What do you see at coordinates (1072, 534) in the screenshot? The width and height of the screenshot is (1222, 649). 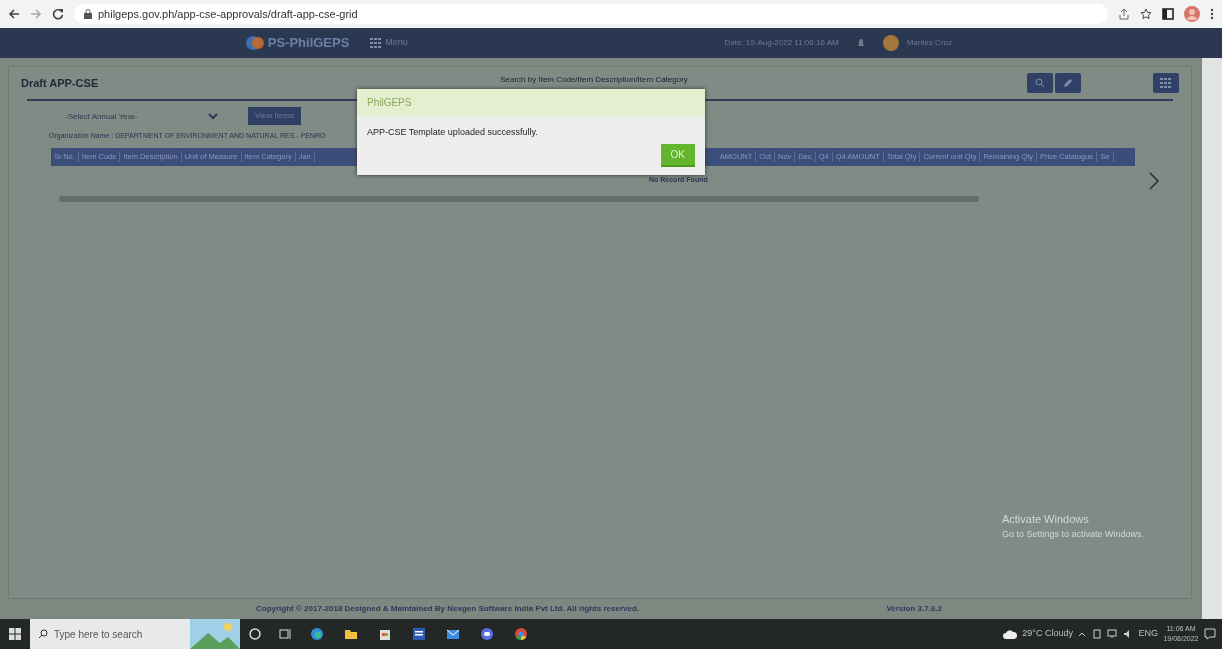 I see `watermark-text: Go to Settings to activate Windows.` at bounding box center [1072, 534].